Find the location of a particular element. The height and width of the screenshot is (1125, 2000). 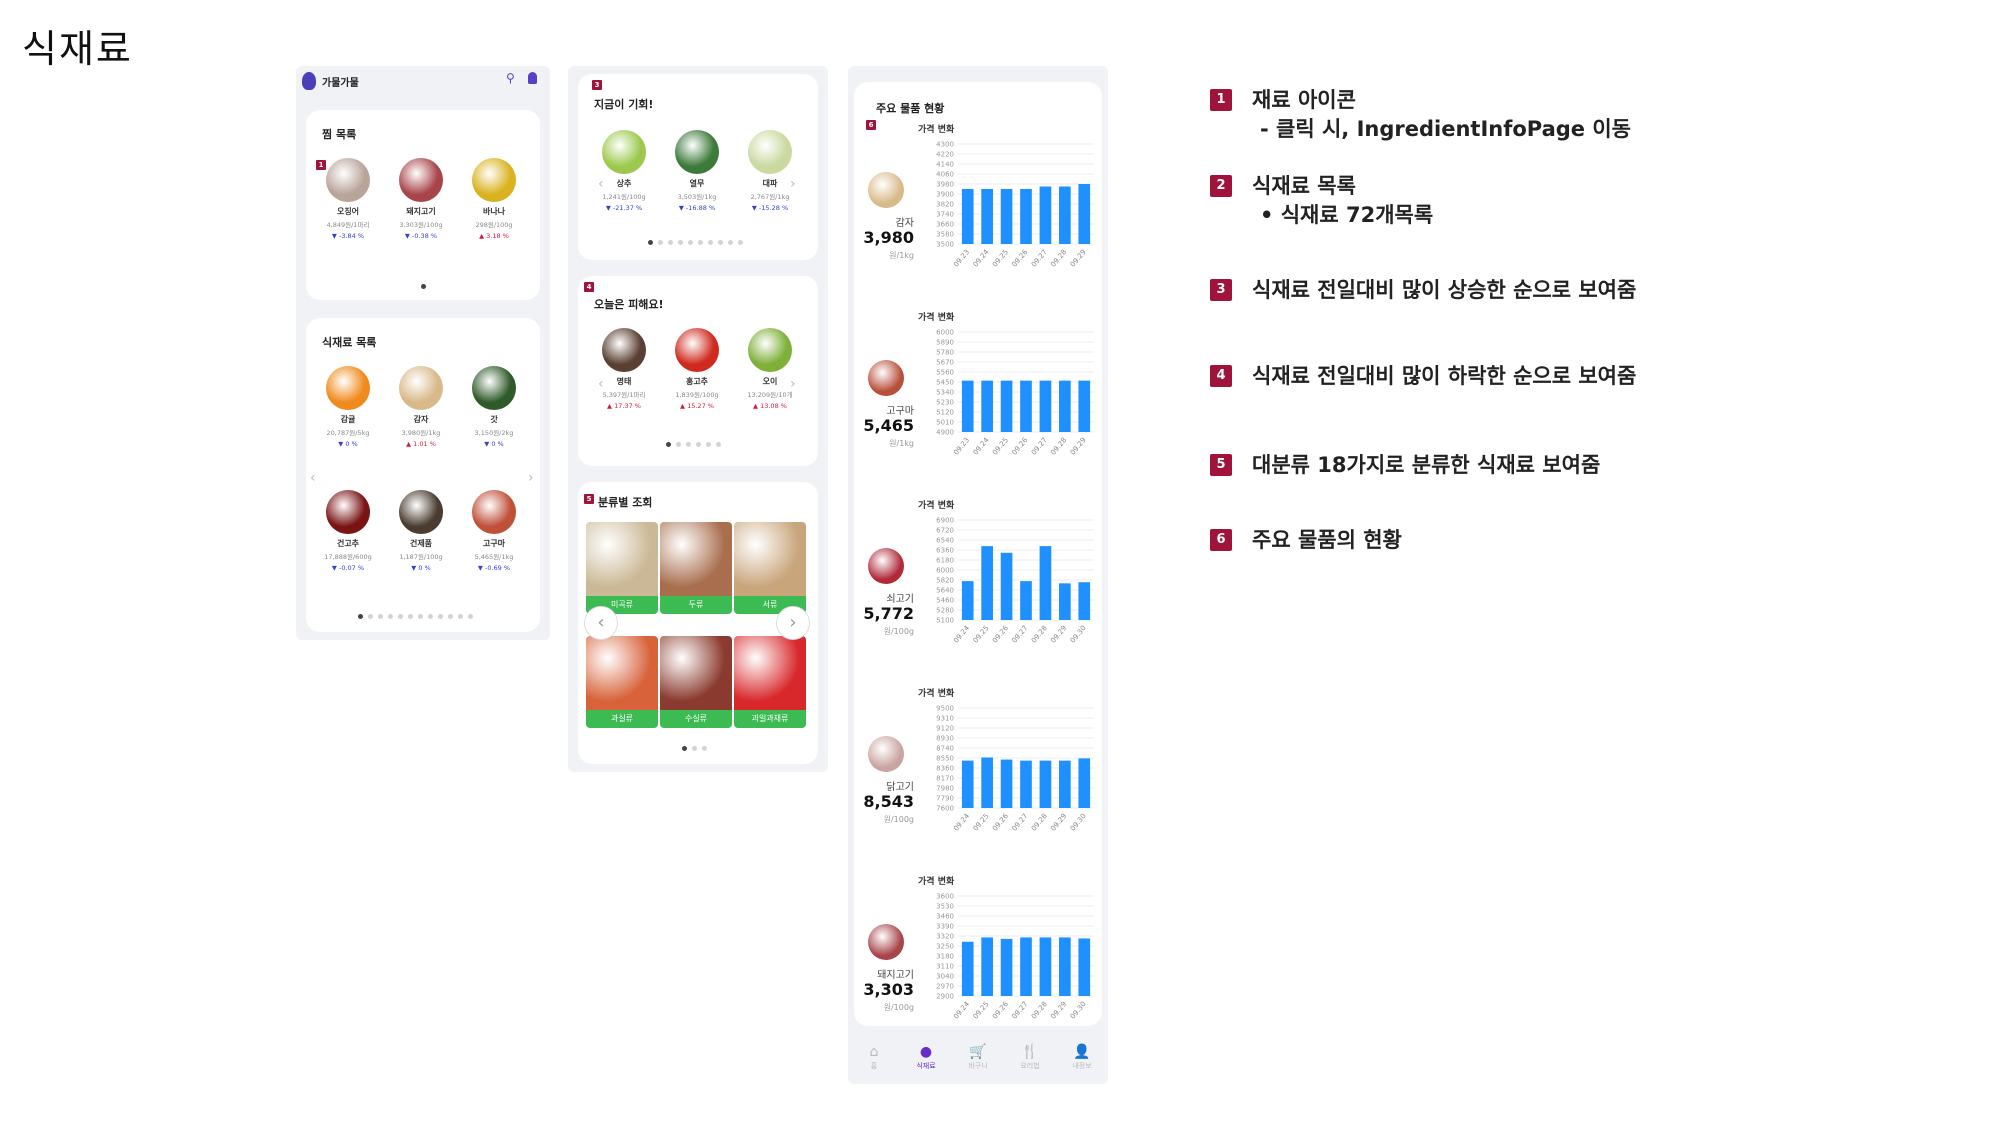

ingredient-item: 상추 1,241원/100g ▼ -21.37 % is located at coordinates (624, 171).